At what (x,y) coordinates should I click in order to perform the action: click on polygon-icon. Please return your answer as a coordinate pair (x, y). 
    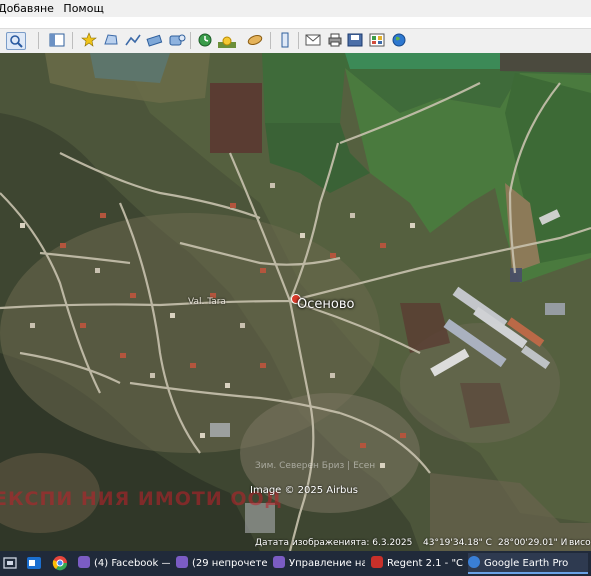
    Looking at the image, I should click on (111, 40).